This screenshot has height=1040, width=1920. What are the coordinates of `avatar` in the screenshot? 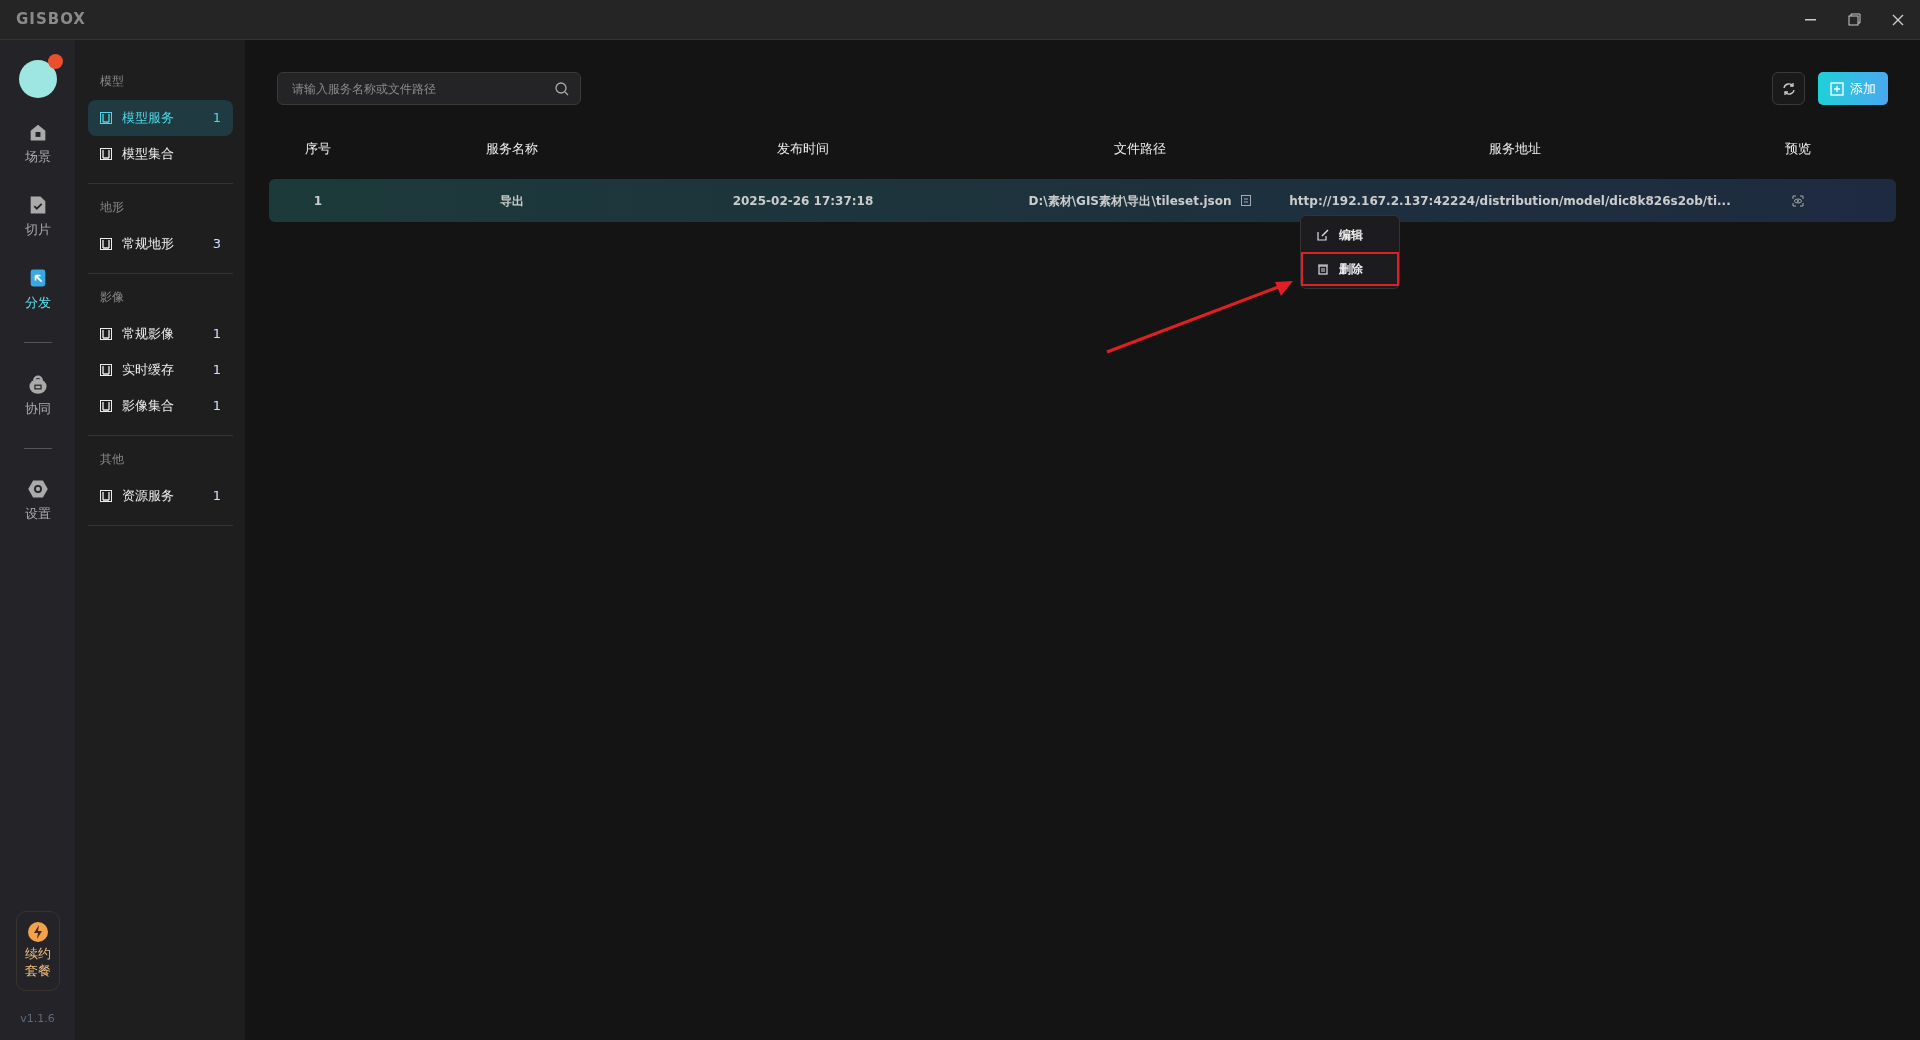 It's located at (37, 78).